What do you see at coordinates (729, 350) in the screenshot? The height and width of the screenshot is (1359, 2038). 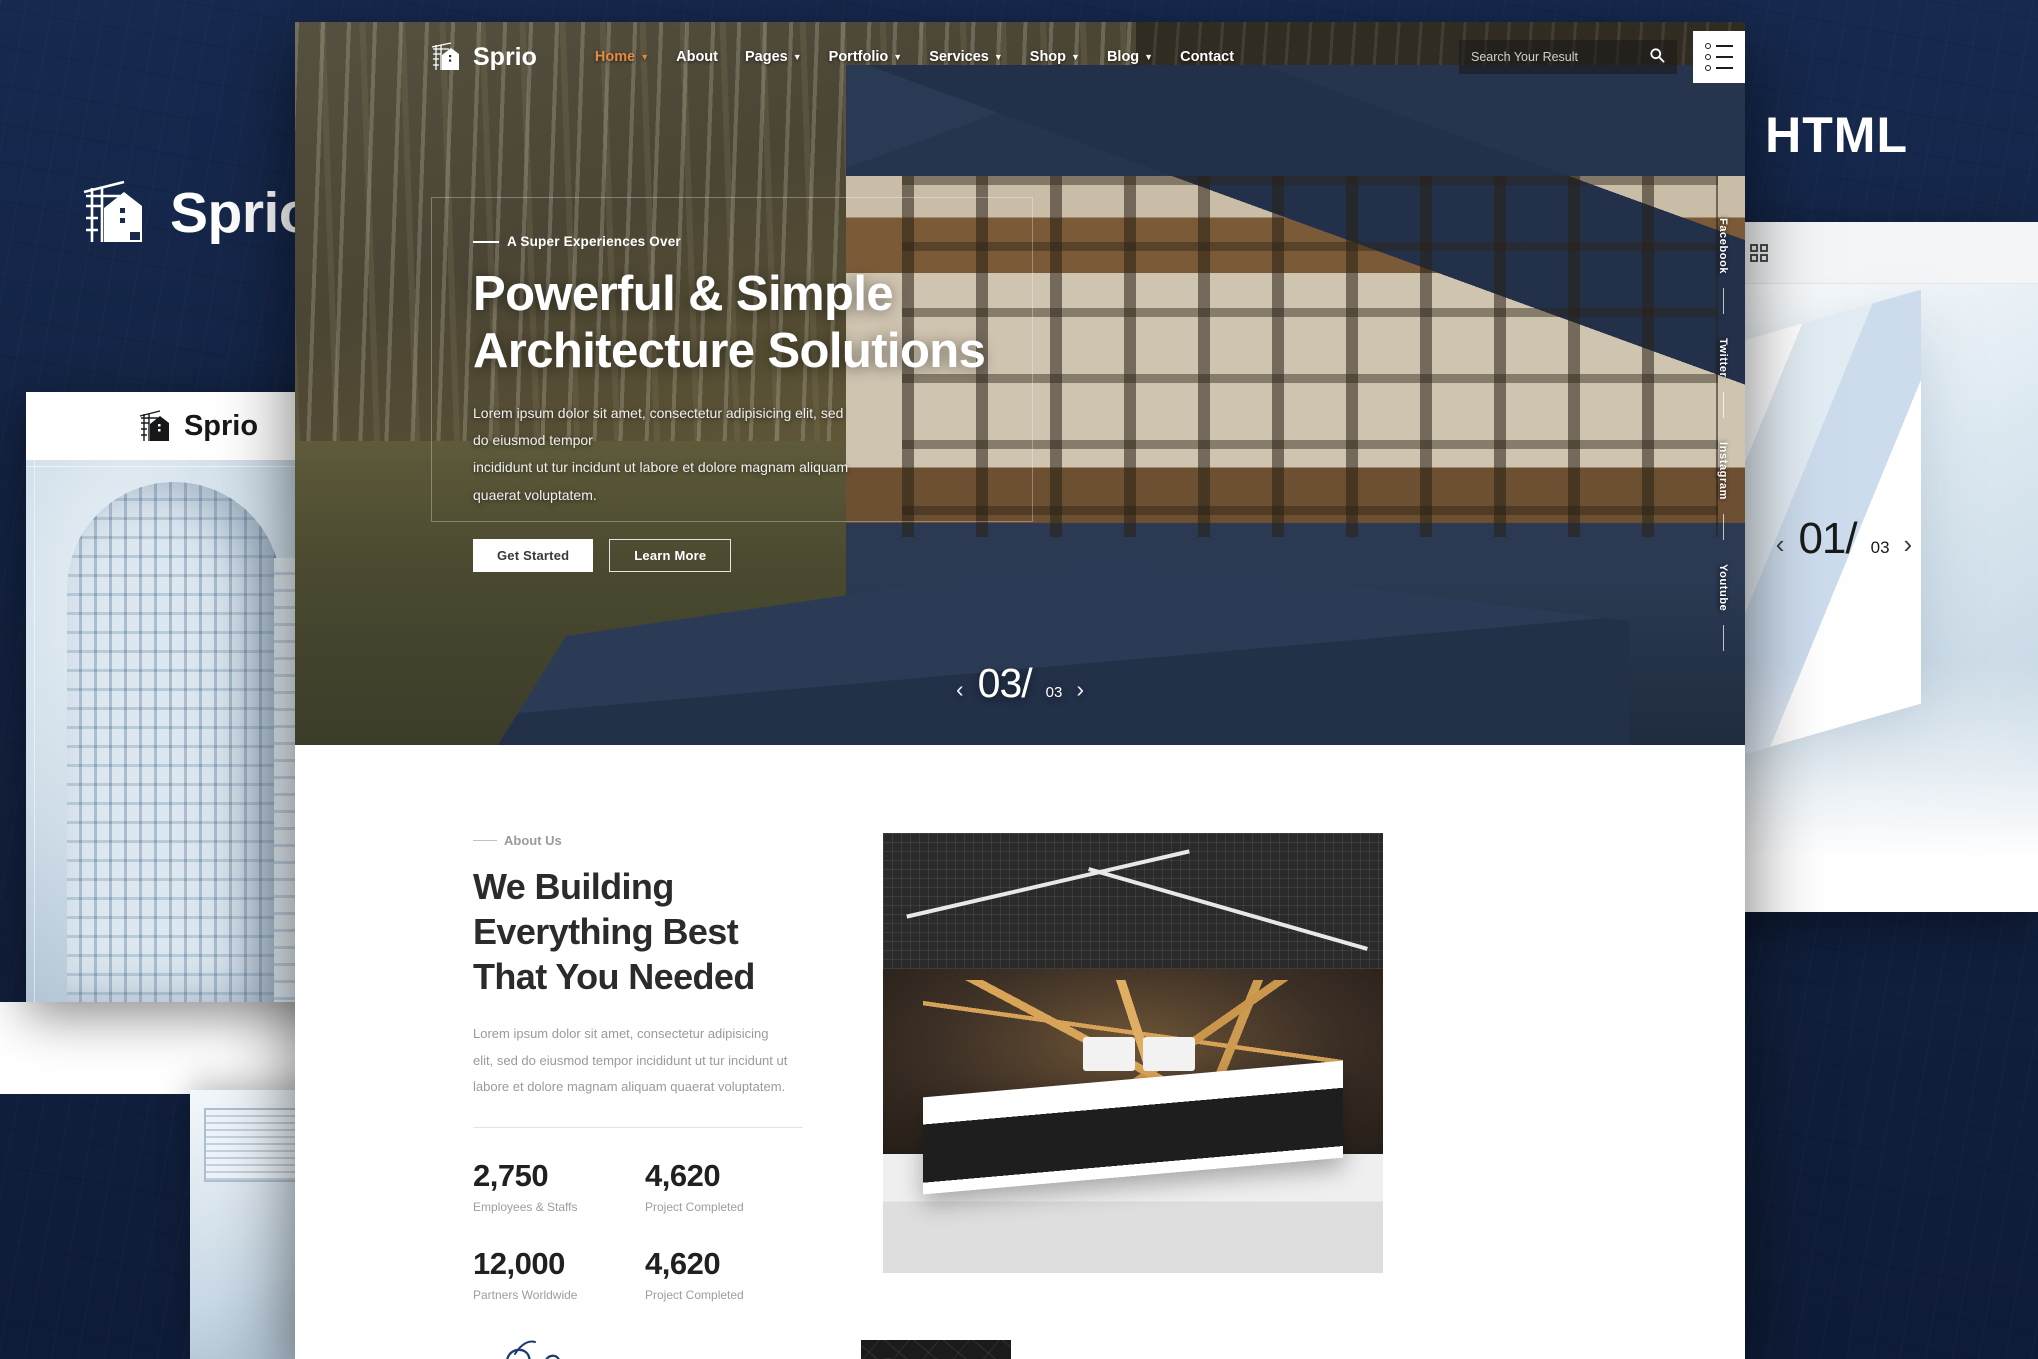 I see `hero-title-line-2: Architecture Solutions` at bounding box center [729, 350].